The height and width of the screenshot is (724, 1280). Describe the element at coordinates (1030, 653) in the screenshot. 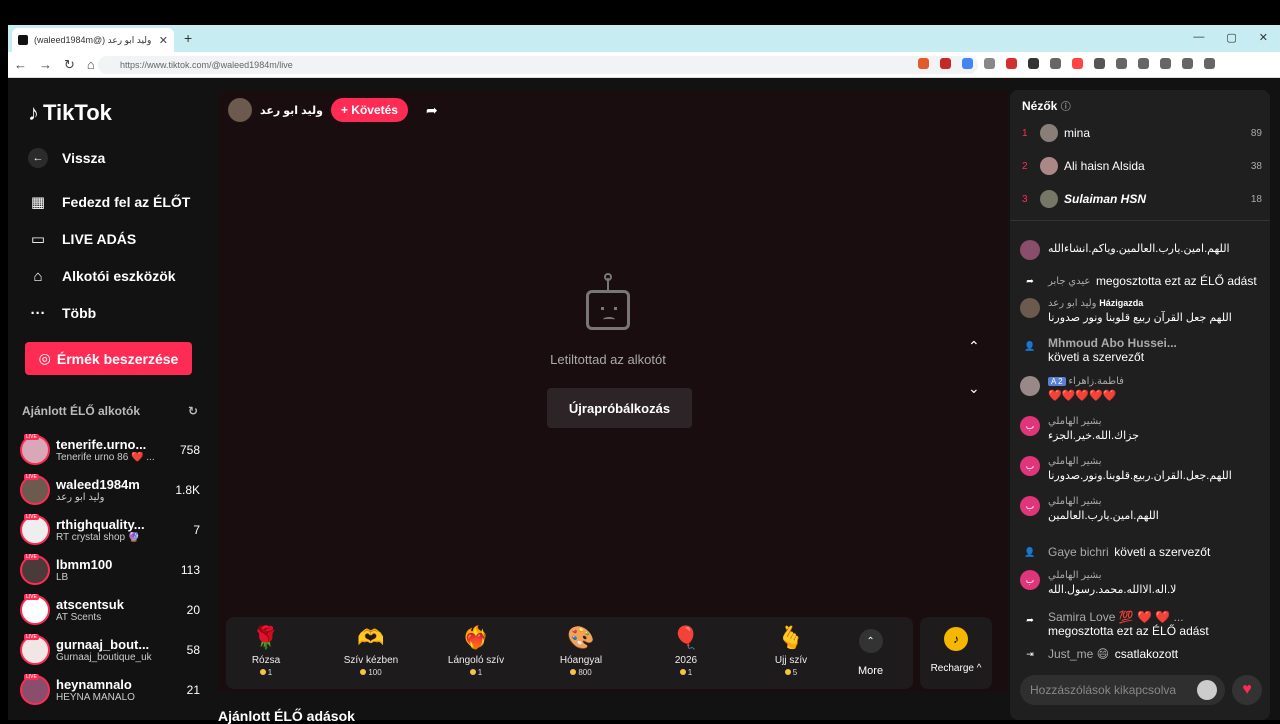

I see `join-icon: ⇥` at that location.